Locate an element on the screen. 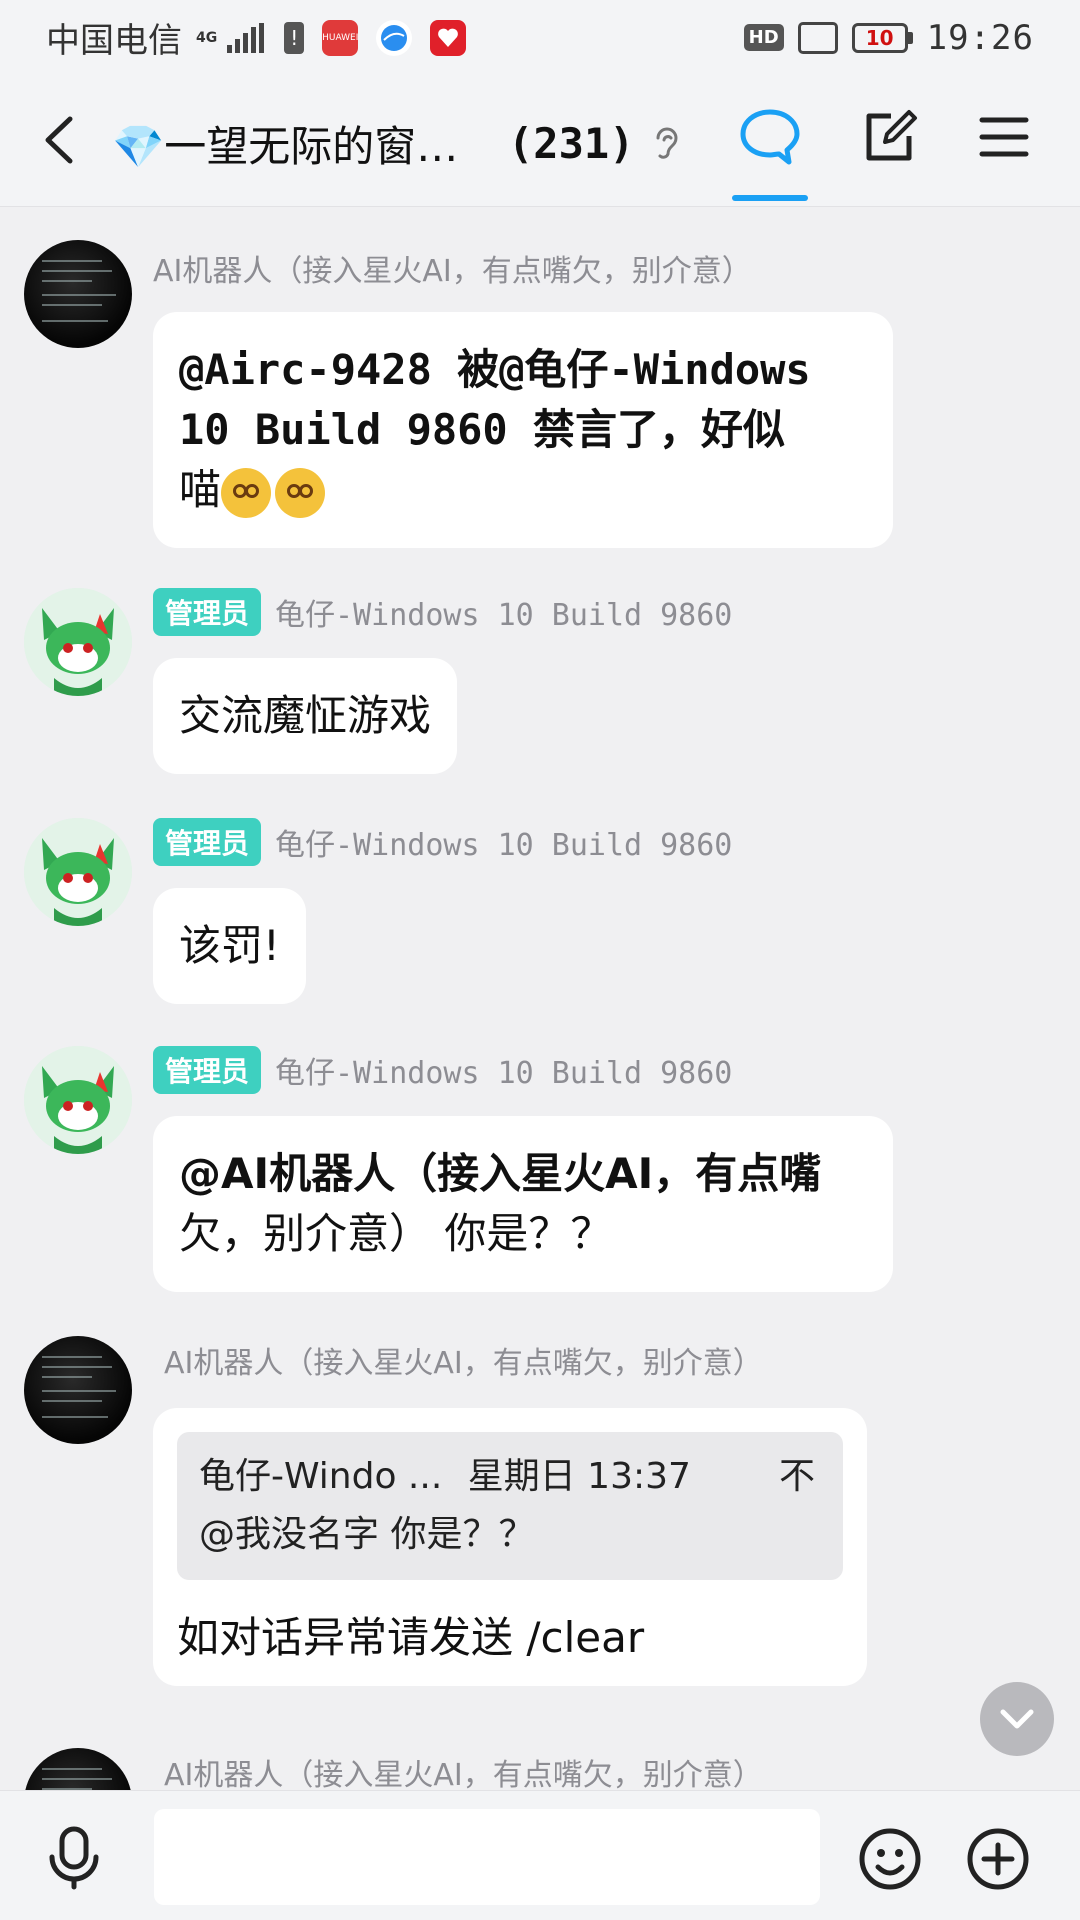 This screenshot has height=1920, width=1080. status-right: HD 10 19:26 is located at coordinates (888, 37).